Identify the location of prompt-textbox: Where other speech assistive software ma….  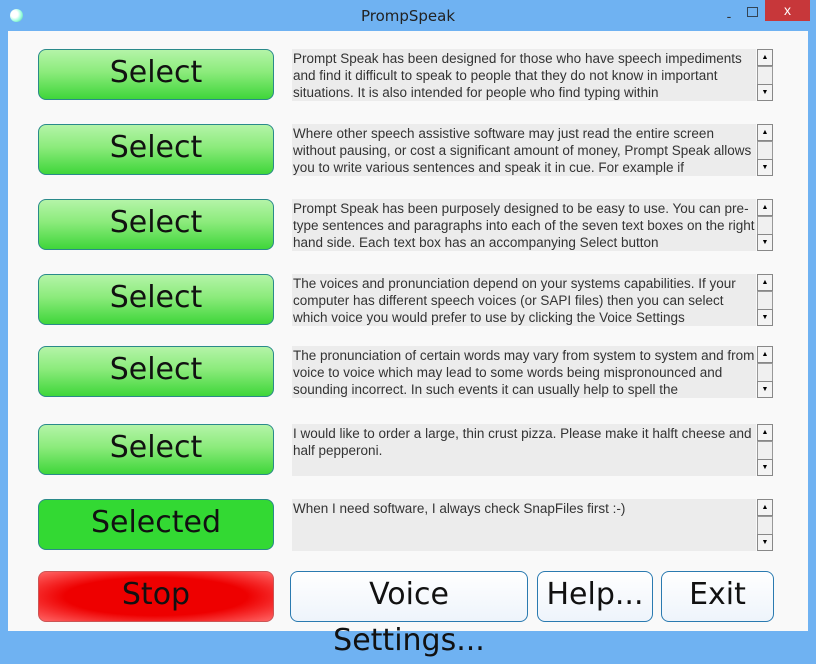
(524, 150).